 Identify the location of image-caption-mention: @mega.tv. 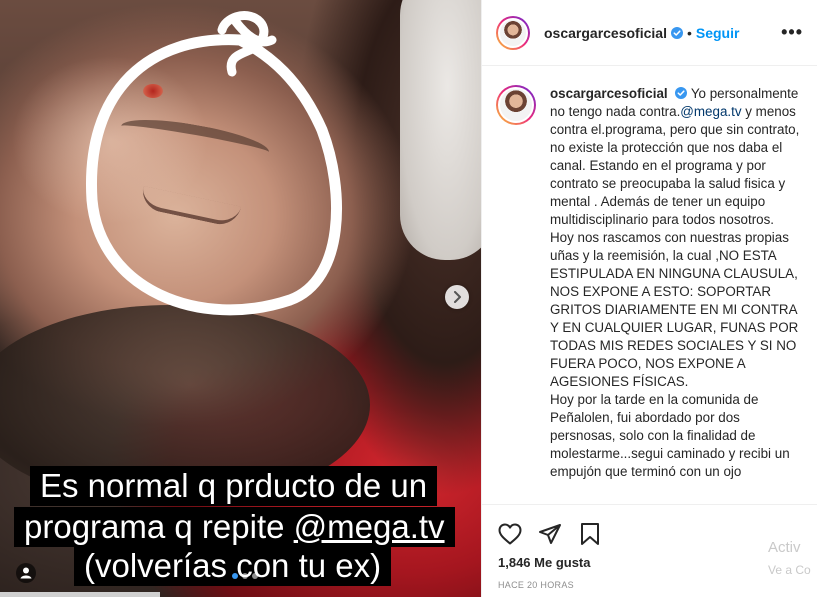
(369, 526).